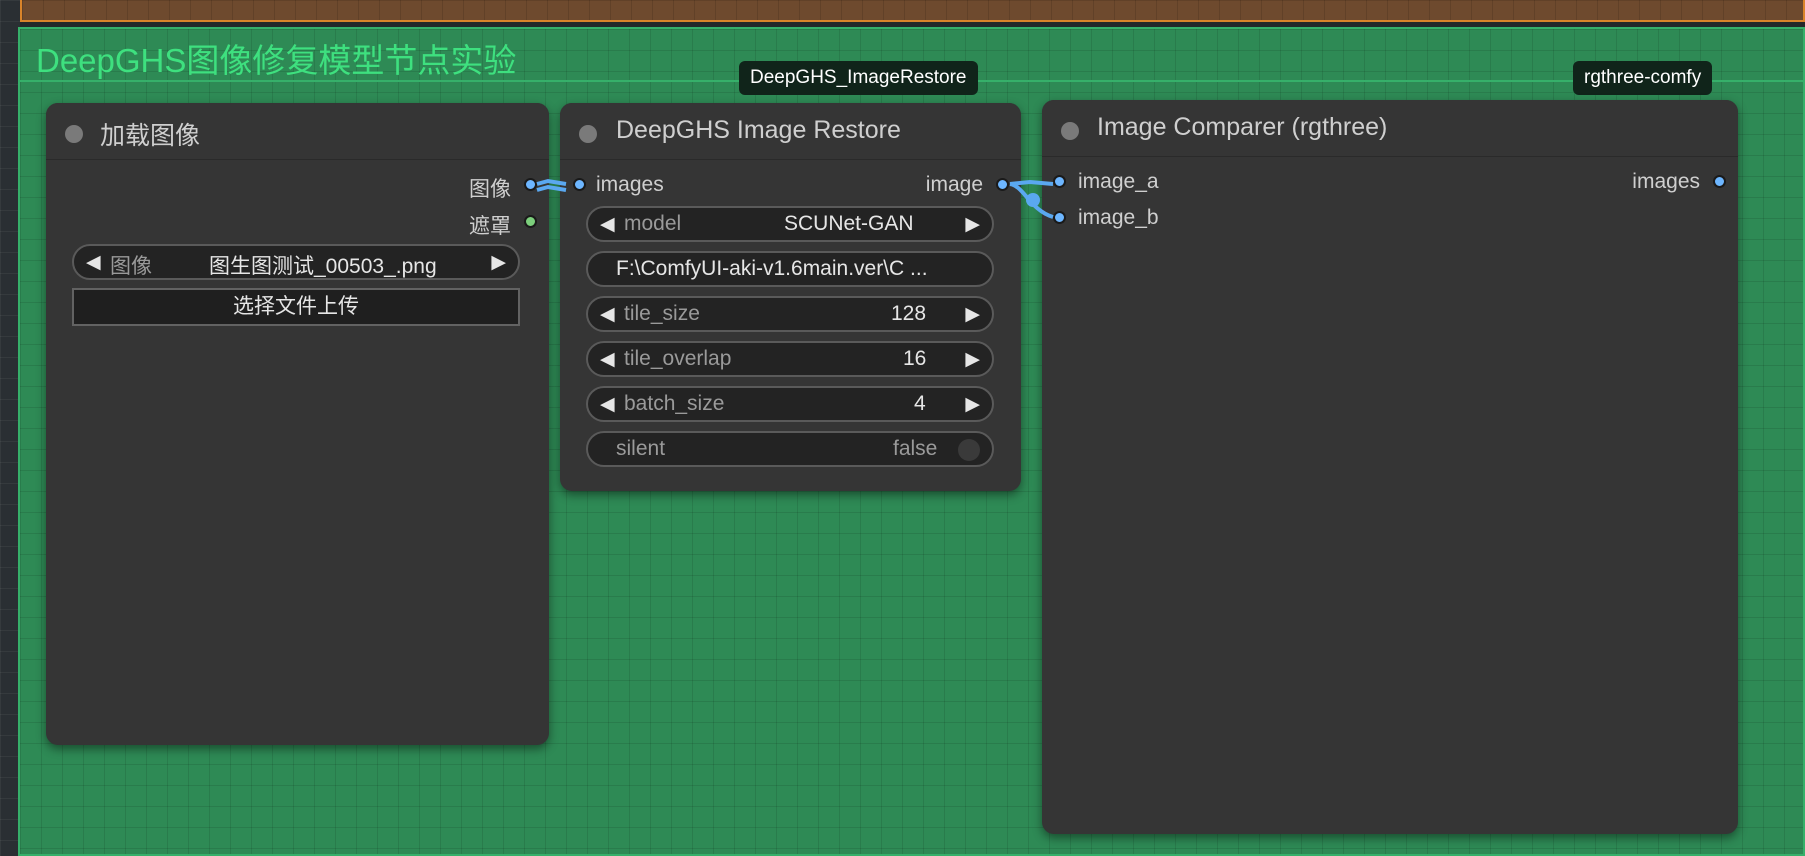 This screenshot has height=856, width=1805. Describe the element at coordinates (579, 184) in the screenshot. I see `input-port-images` at that location.